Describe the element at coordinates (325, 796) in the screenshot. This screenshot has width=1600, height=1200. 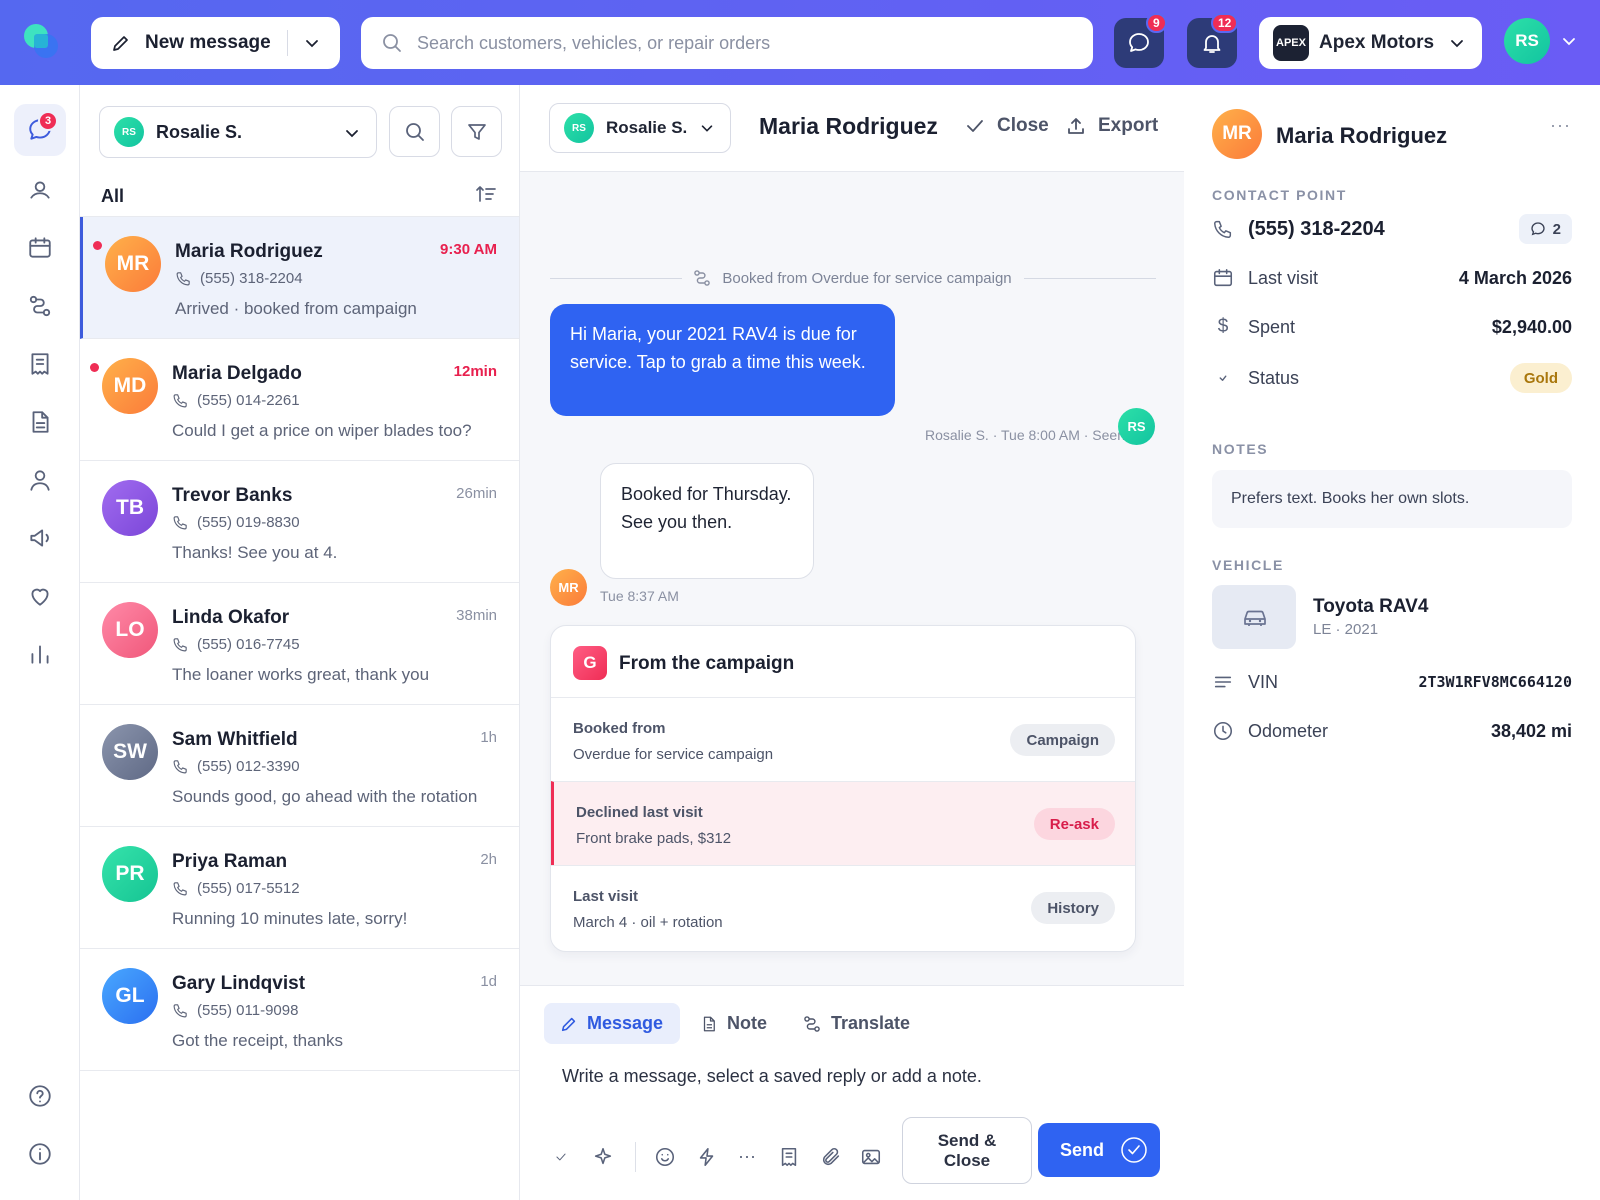
I see `message-preview: Sounds good, go ahead with the rotation` at that location.